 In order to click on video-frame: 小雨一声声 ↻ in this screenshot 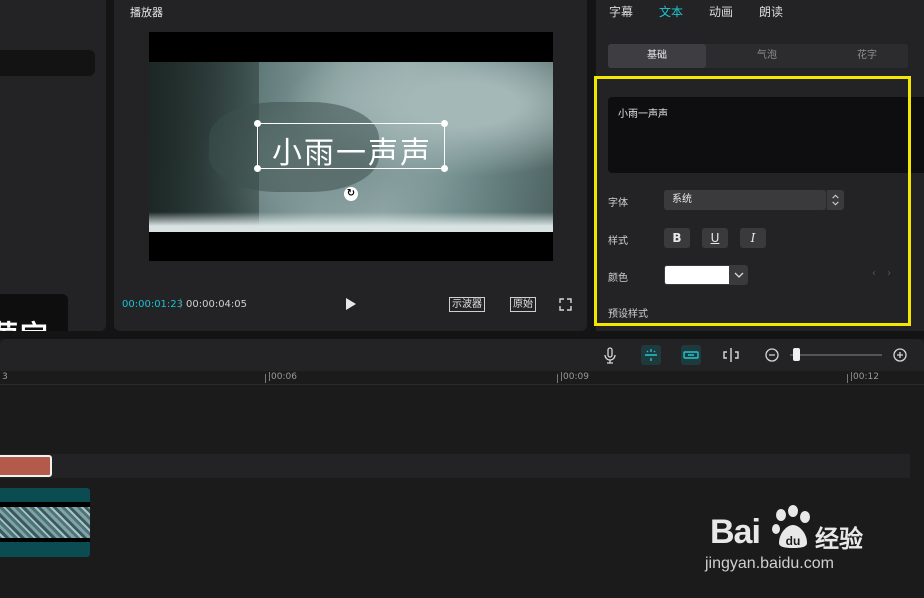, I will do `click(351, 147)`.